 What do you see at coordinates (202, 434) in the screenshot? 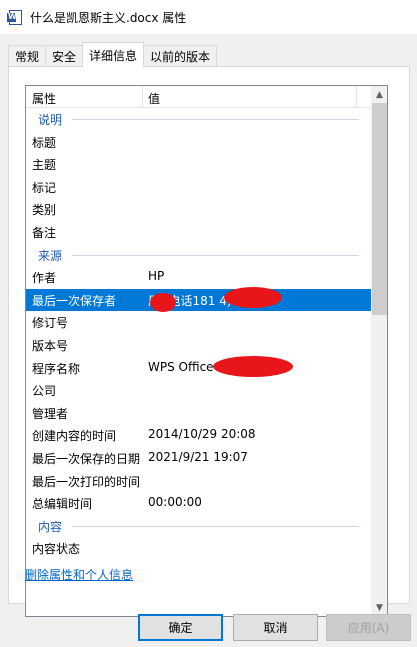
I see `property-value: 2014/10/29 20:08` at bounding box center [202, 434].